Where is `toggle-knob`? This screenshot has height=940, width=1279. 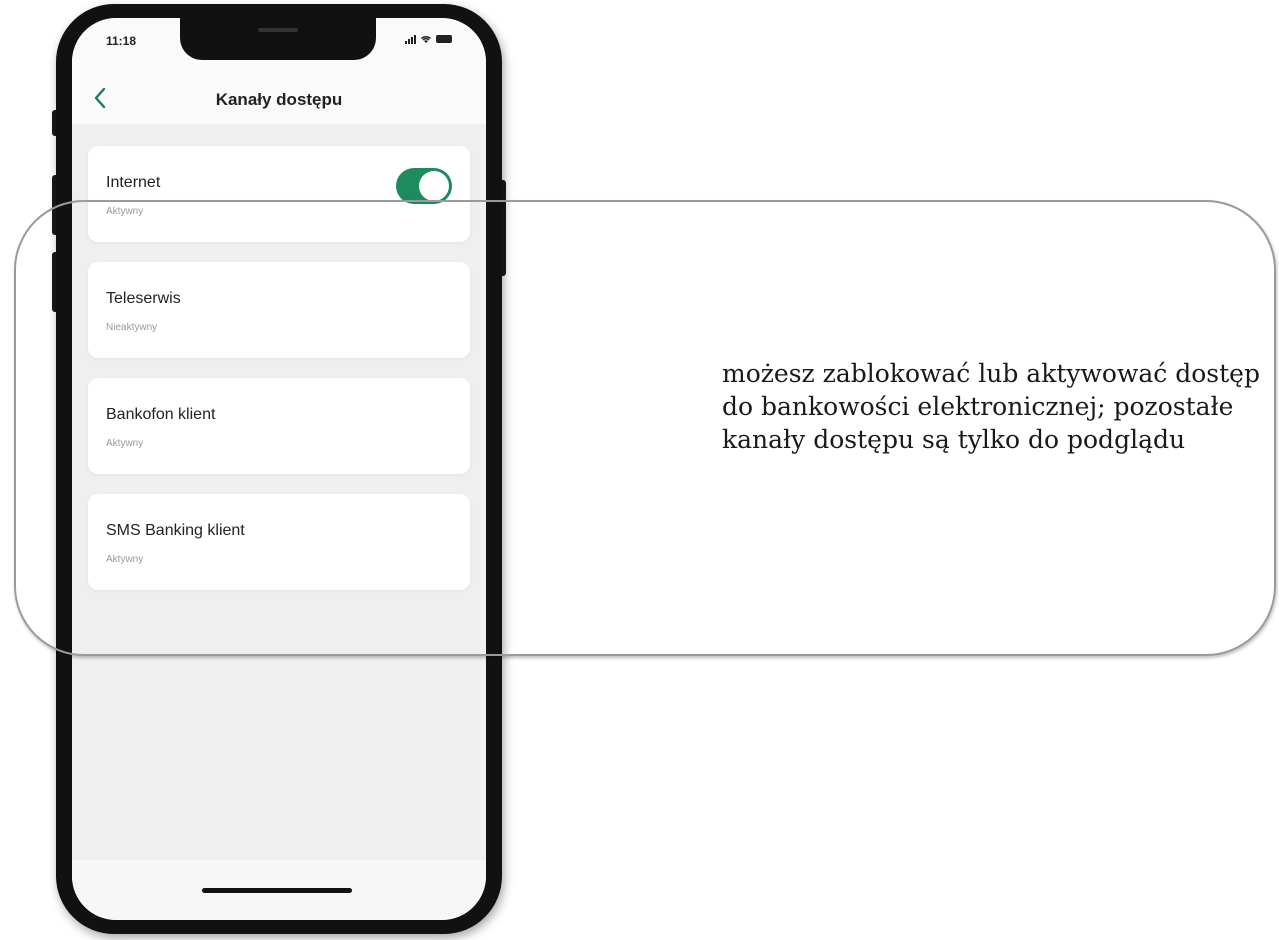 toggle-knob is located at coordinates (434, 186).